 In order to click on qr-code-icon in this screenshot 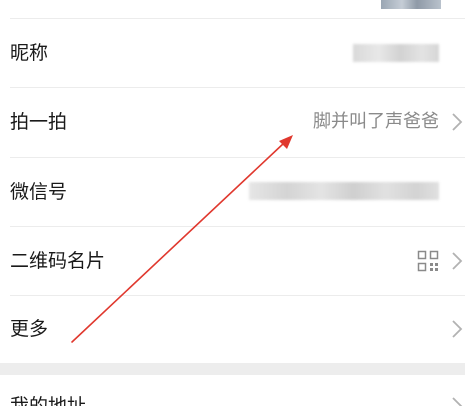, I will do `click(428, 263)`.